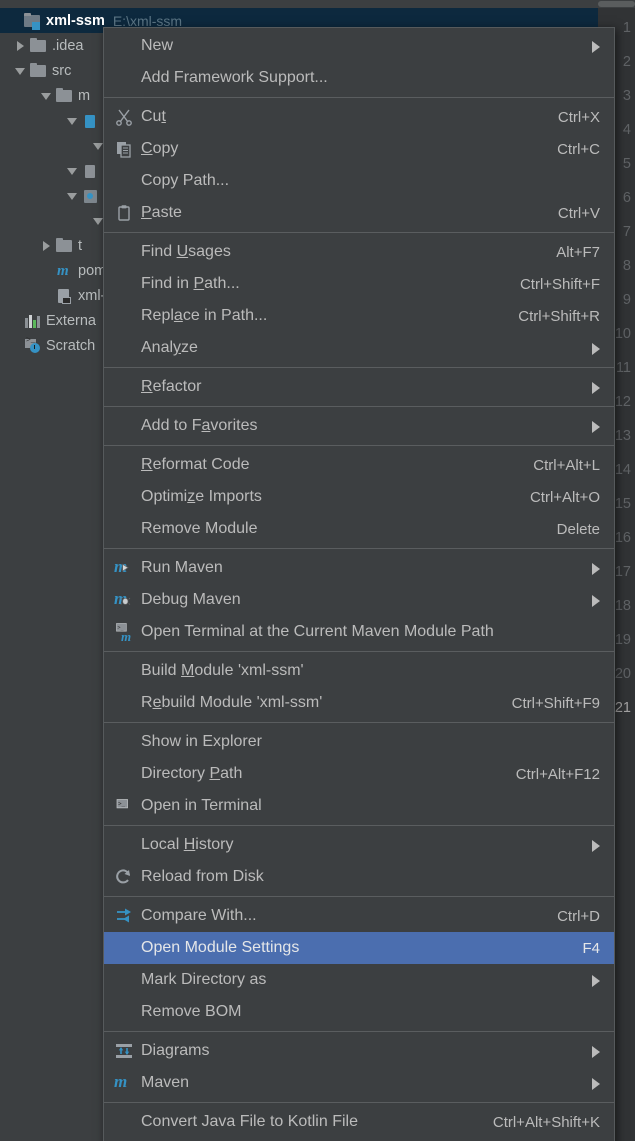  I want to click on menu-item-diagrams: Diagrams, so click(359, 1051).